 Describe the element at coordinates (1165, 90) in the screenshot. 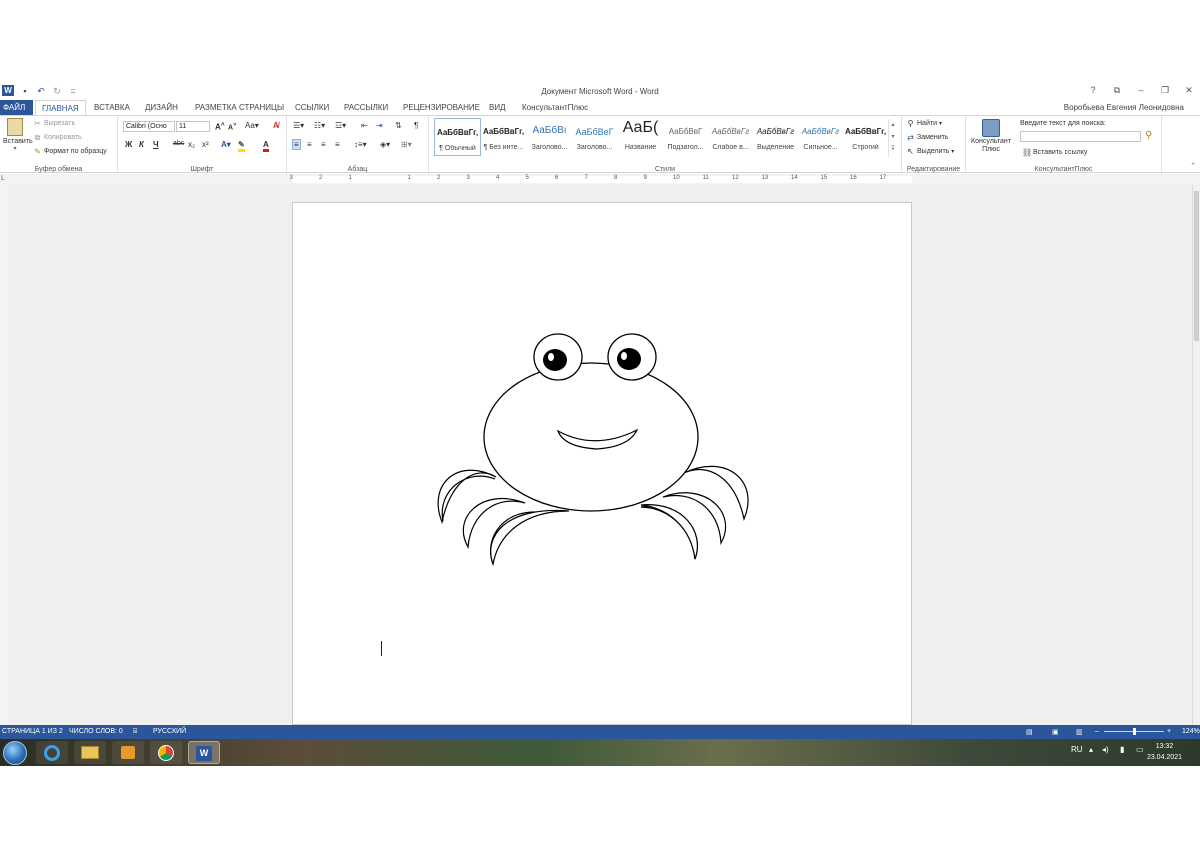

I see `restore-icon: ❐` at that location.